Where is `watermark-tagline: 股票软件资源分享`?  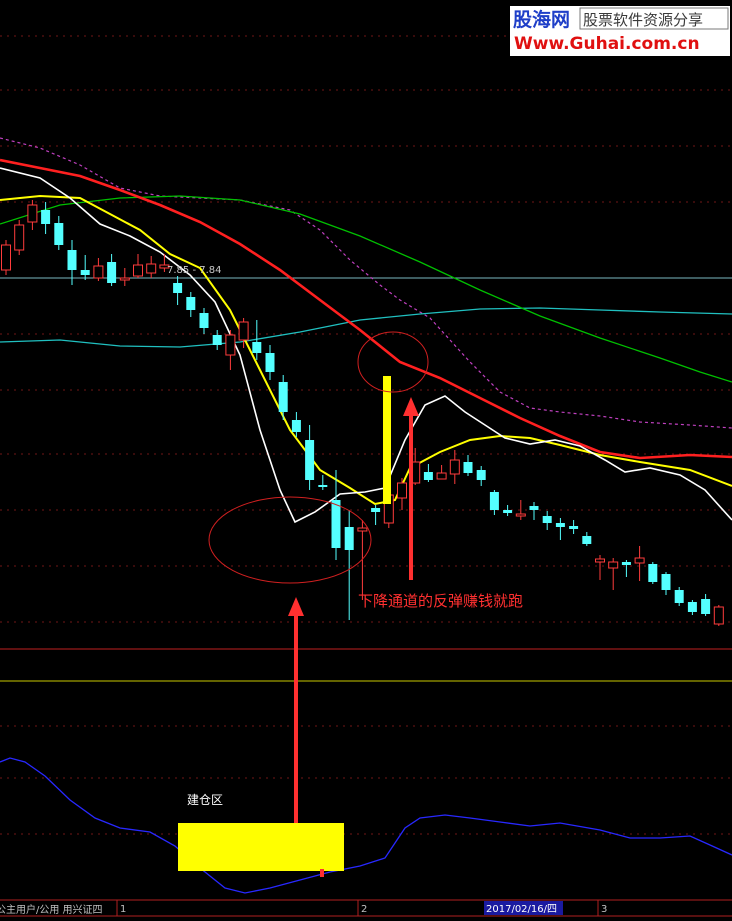 watermark-tagline: 股票软件资源分享 is located at coordinates (643, 20).